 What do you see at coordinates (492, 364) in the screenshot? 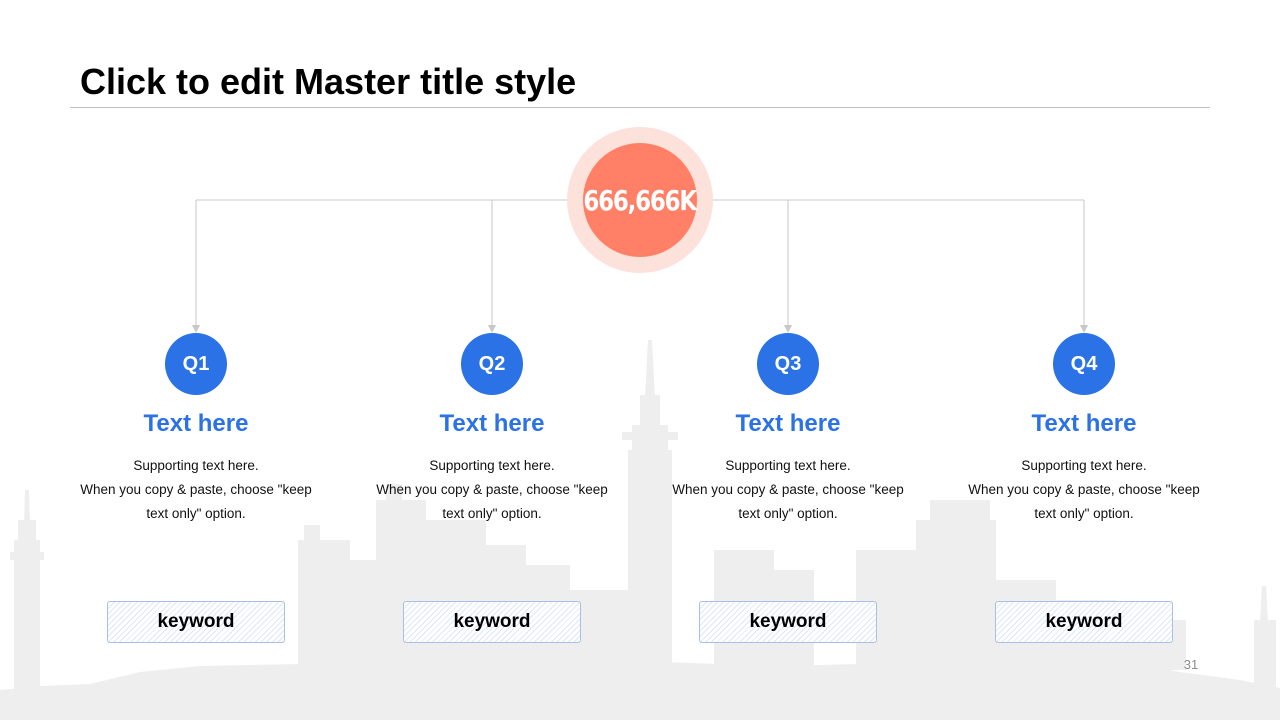
I see `quarter-badge: Q2` at bounding box center [492, 364].